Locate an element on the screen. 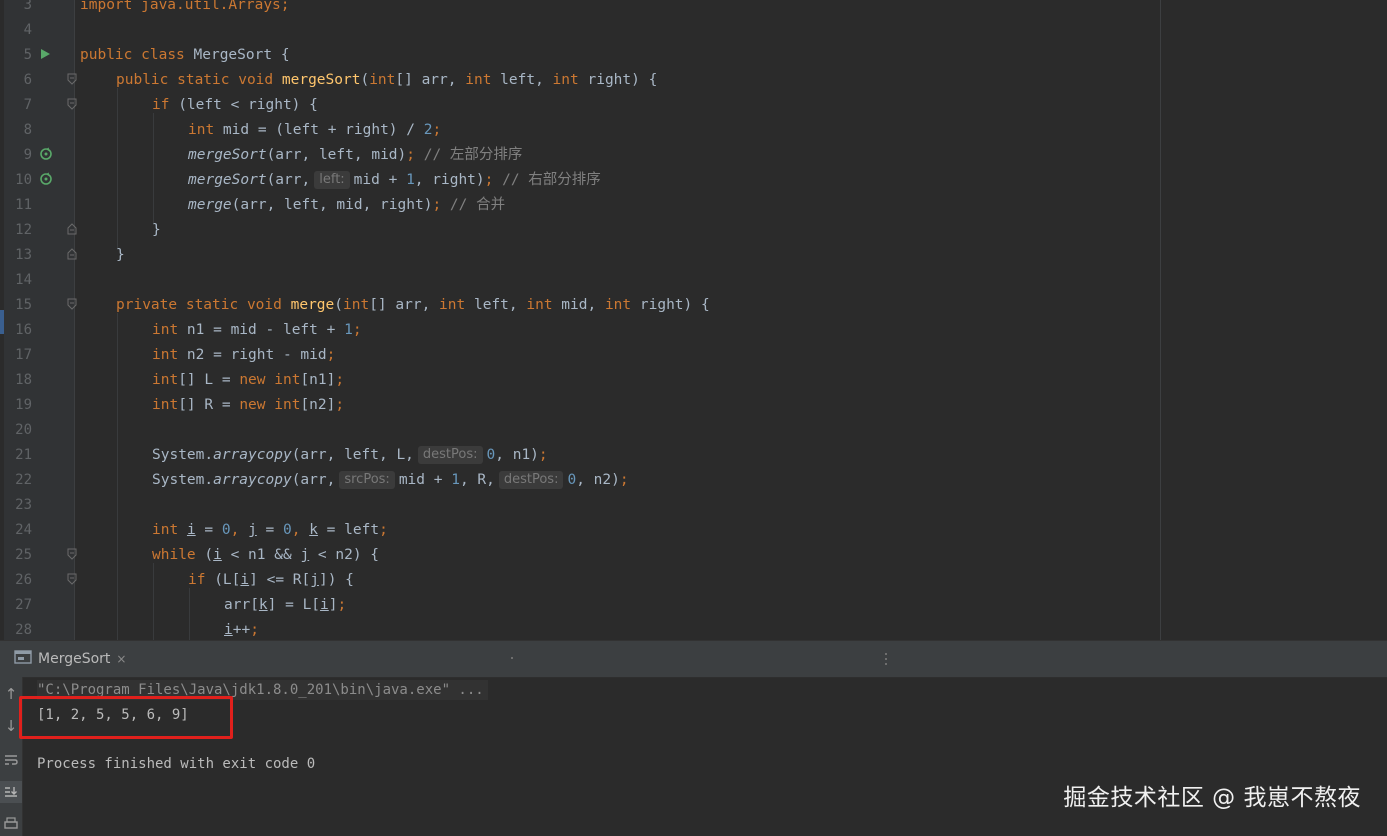  code-line-19: int[] R = new int[n2]; is located at coordinates (248, 405).